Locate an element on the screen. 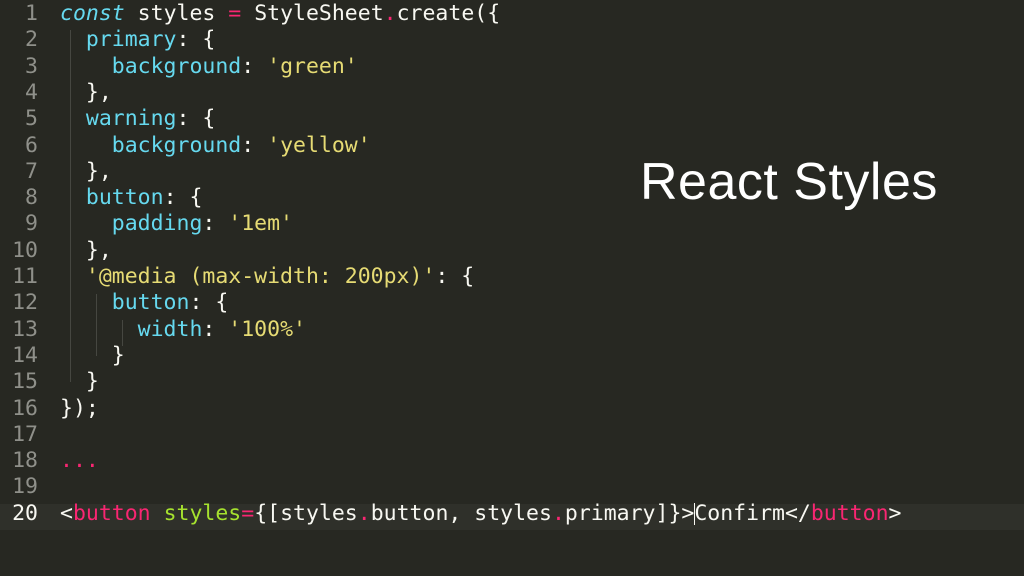 Image resolution: width=1024 pixels, height=576 pixels. code-line: }); is located at coordinates (79, 409).